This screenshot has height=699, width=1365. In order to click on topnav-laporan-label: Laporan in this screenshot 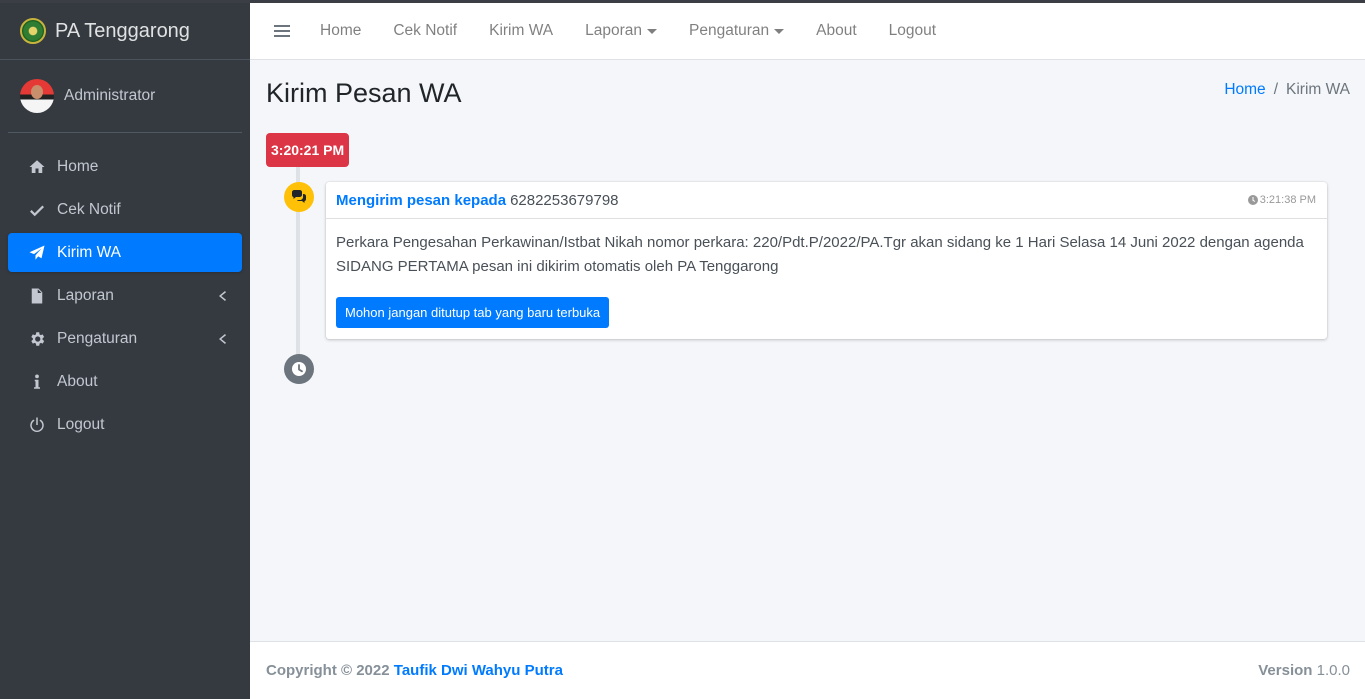, I will do `click(613, 30)`.